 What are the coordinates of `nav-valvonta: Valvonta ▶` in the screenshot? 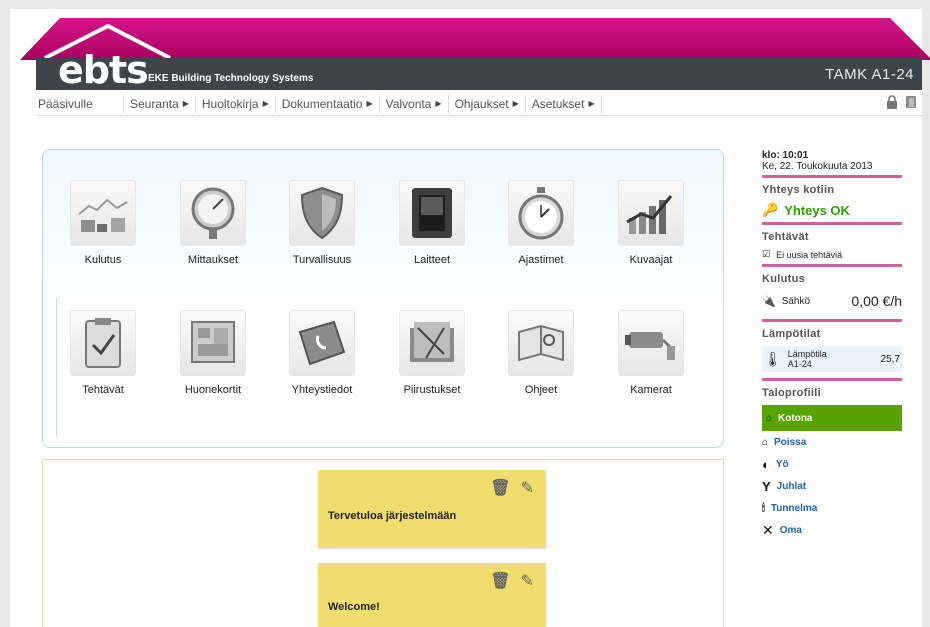 It's located at (414, 103).